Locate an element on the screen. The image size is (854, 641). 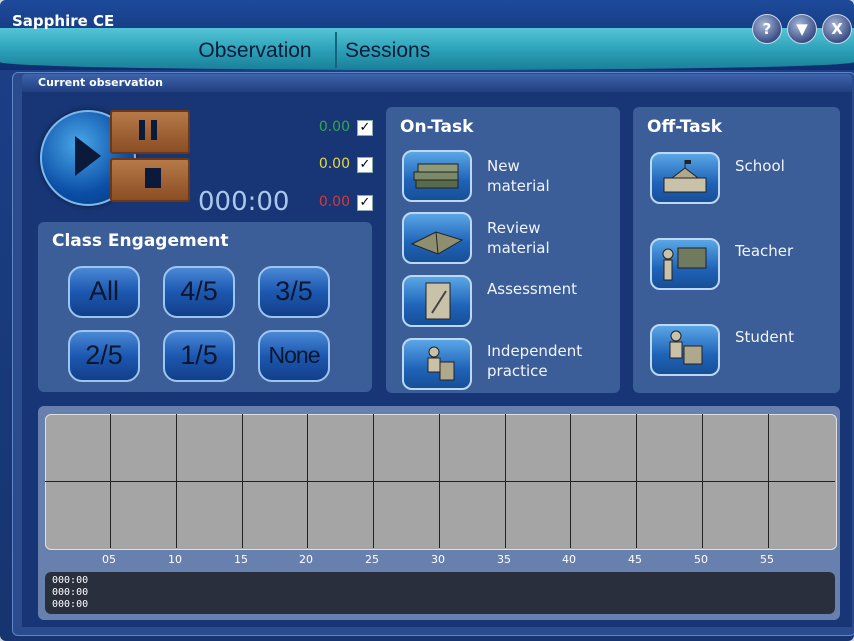
independent-practice-label-line1: Independent is located at coordinates (535, 351).